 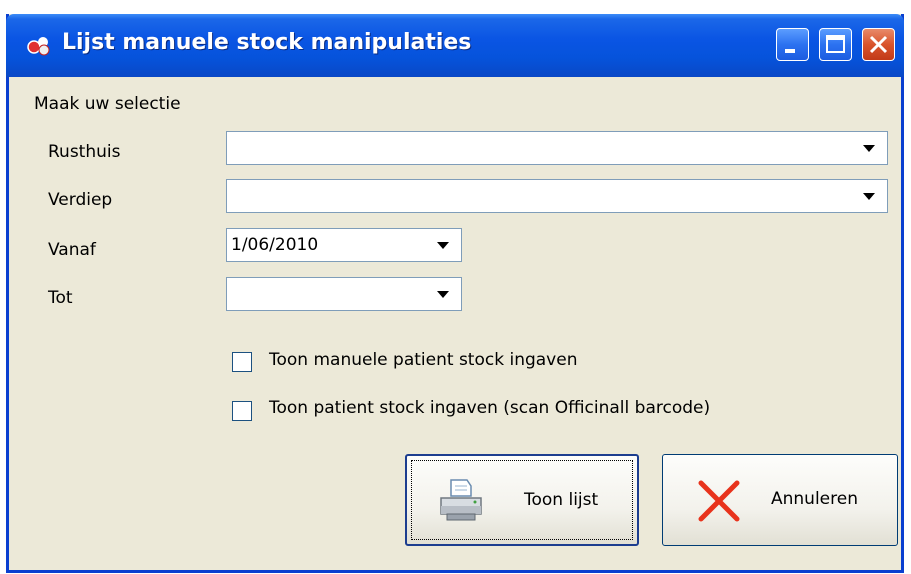 What do you see at coordinates (84, 152) in the screenshot?
I see `rusthuis-label: Rusthuis` at bounding box center [84, 152].